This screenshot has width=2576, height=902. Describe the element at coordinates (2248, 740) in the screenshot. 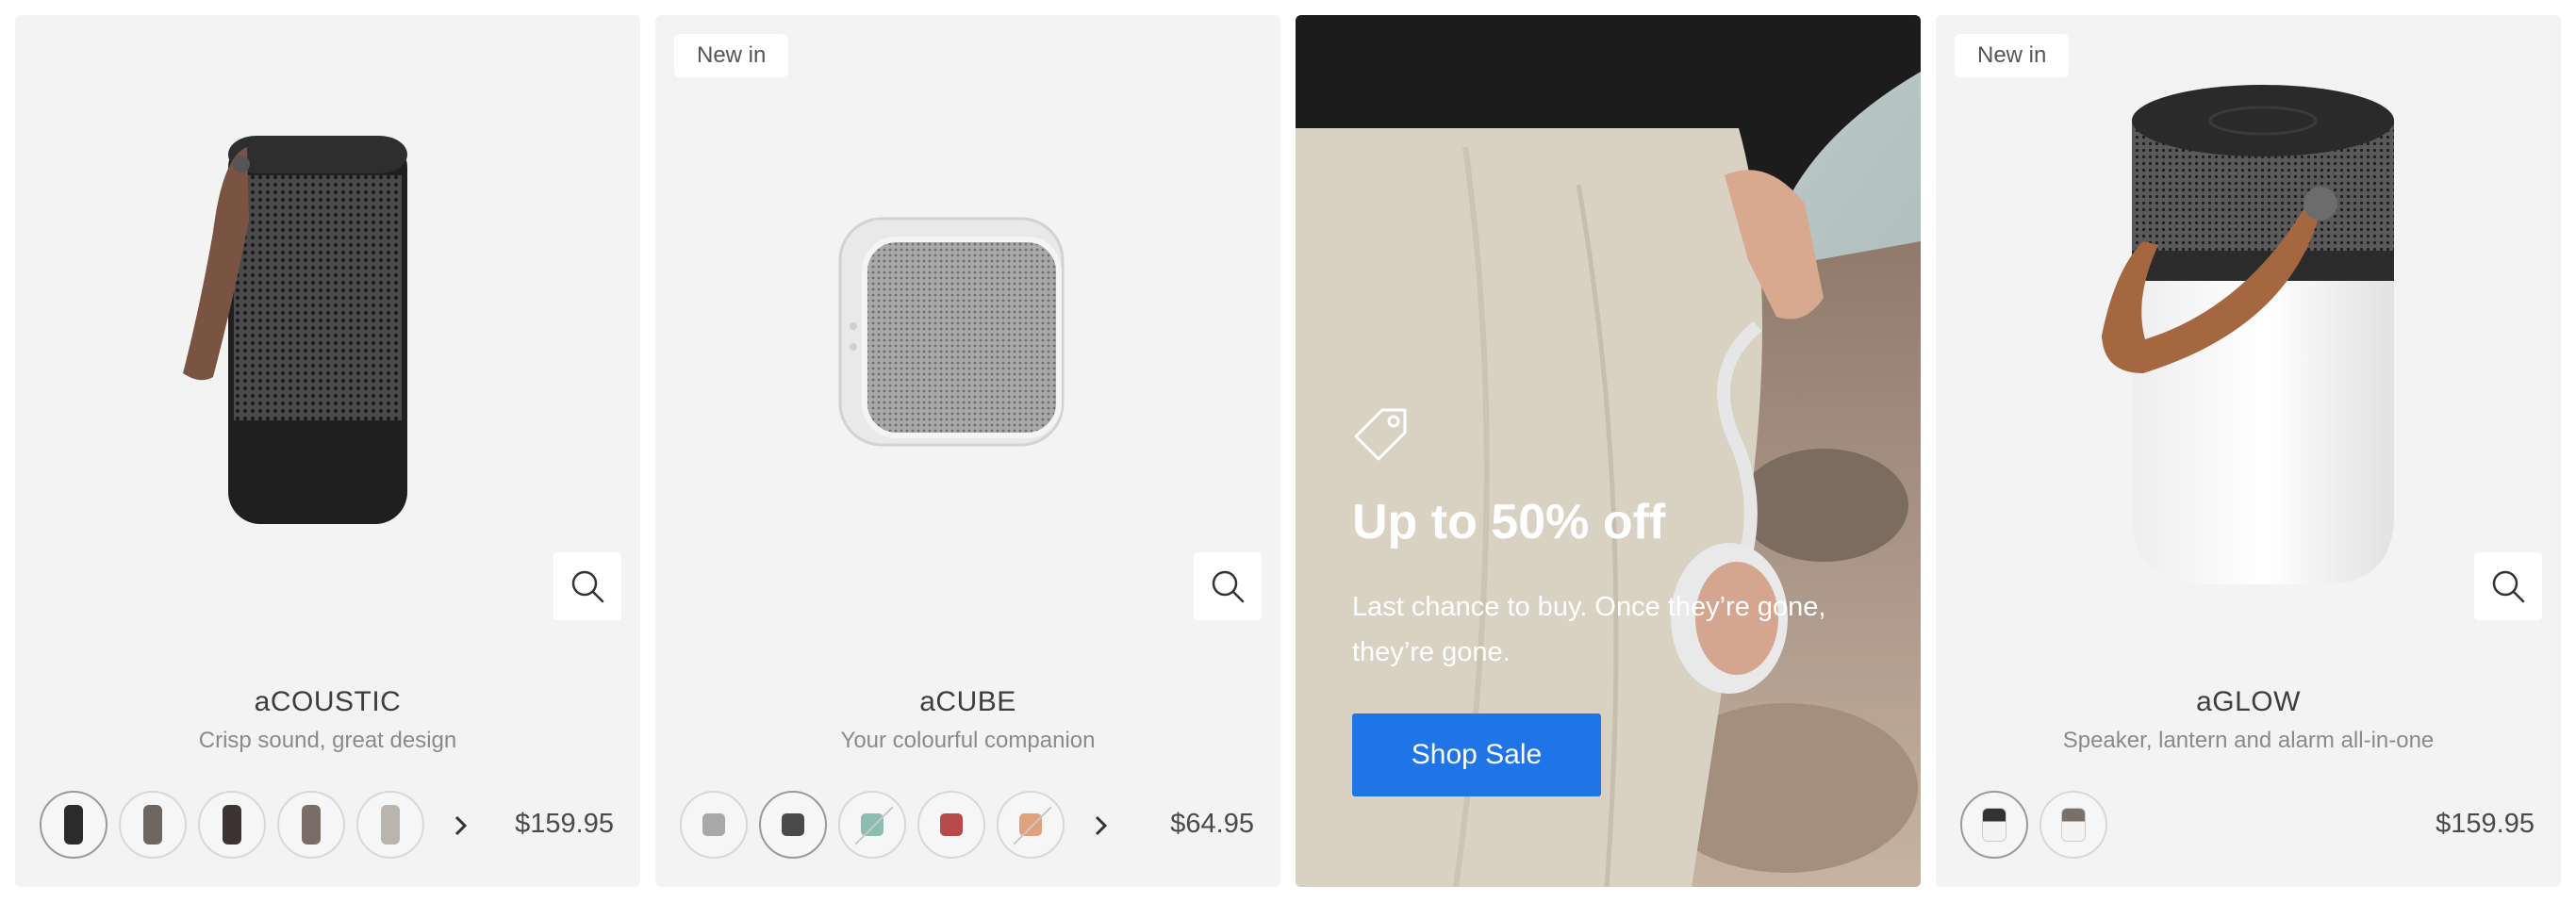

I see `product-subtitle: Speaker, lantern and alarm all-in-one` at that location.